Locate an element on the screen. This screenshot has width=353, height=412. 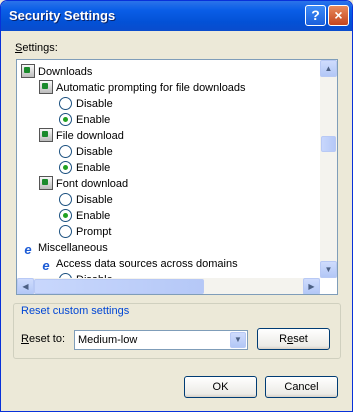
close-button: × is located at coordinates (338, 15).